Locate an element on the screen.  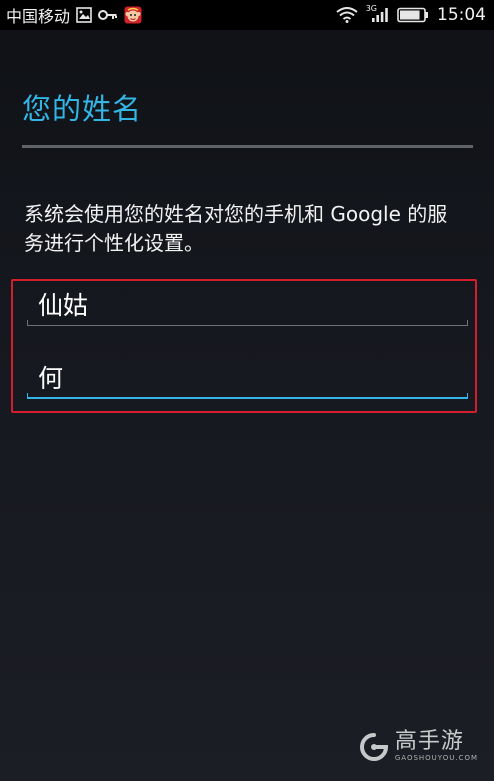
title-divider is located at coordinates (247, 146).